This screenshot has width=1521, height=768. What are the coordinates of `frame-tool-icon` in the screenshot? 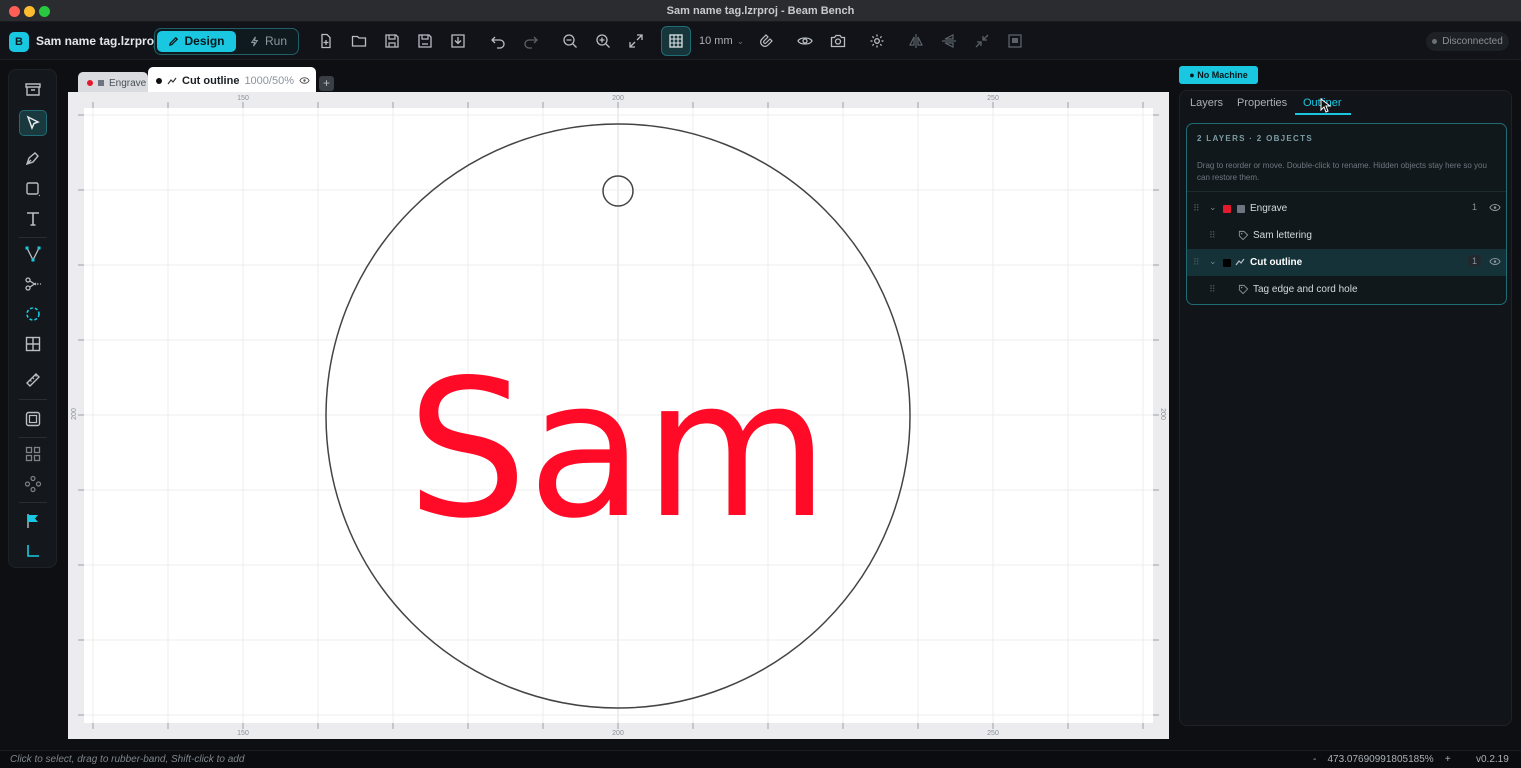 It's located at (33, 419).